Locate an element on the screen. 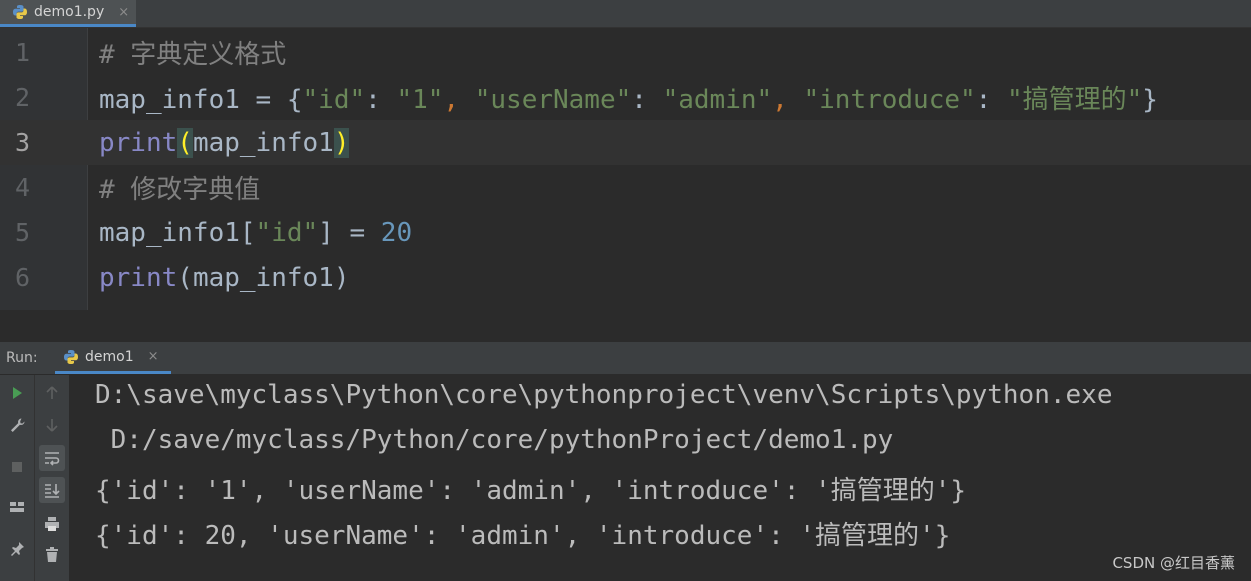 The width and height of the screenshot is (1251, 581). open-bracket: [ is located at coordinates (247, 232).